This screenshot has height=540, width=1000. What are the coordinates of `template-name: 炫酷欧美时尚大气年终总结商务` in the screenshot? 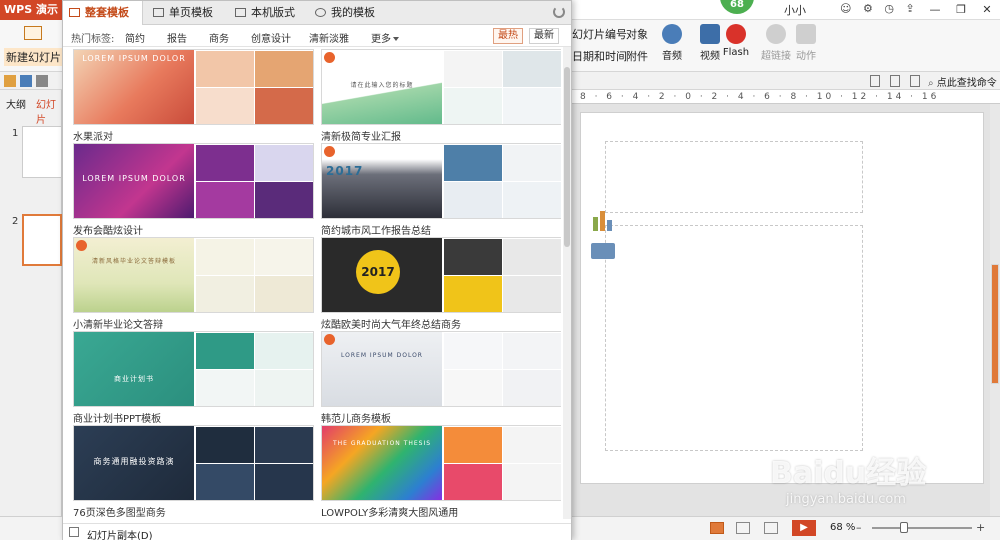 It's located at (391, 325).